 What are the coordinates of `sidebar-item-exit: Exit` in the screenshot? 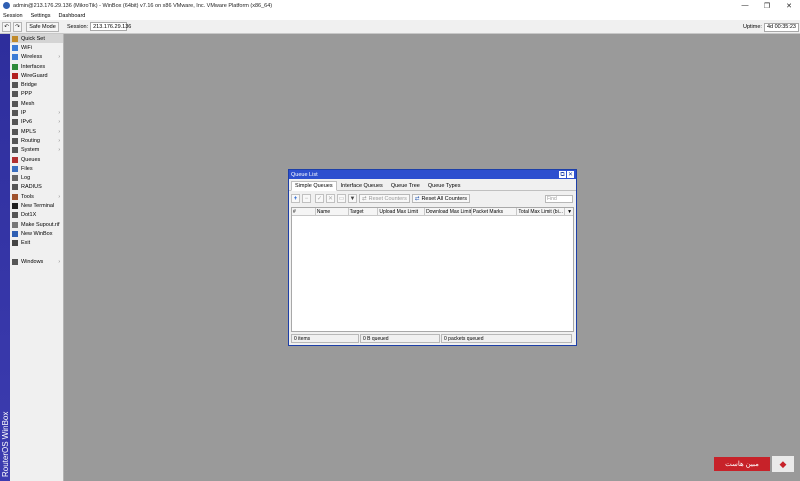 It's located at (36, 243).